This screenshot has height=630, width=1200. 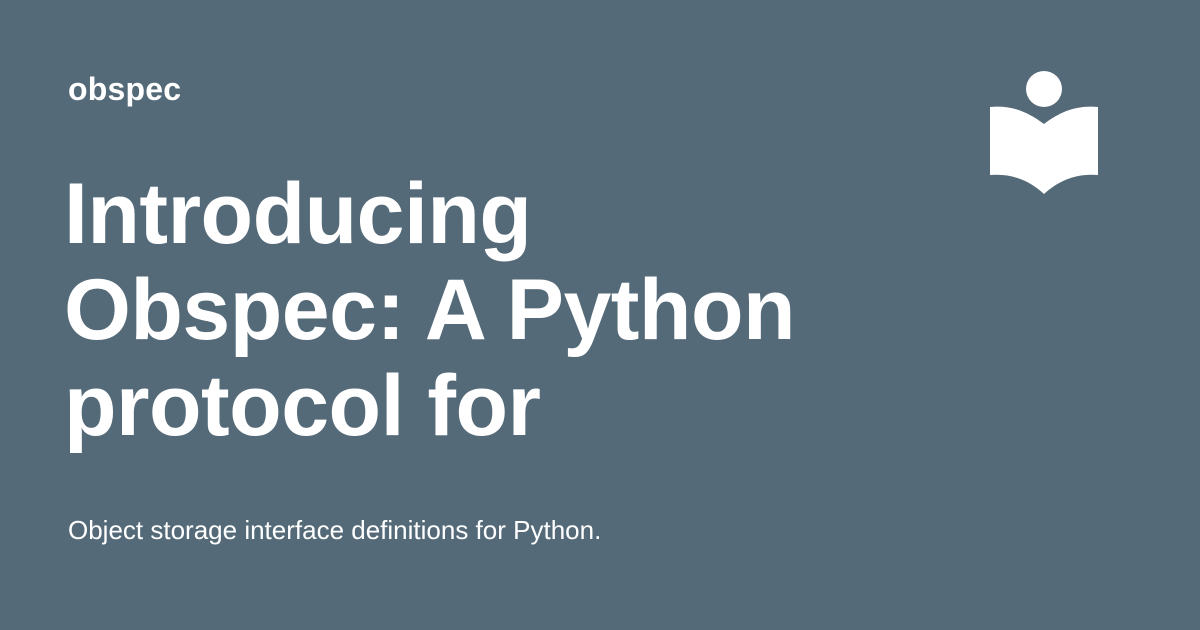 I want to click on site-name: obspec, so click(x=125, y=89).